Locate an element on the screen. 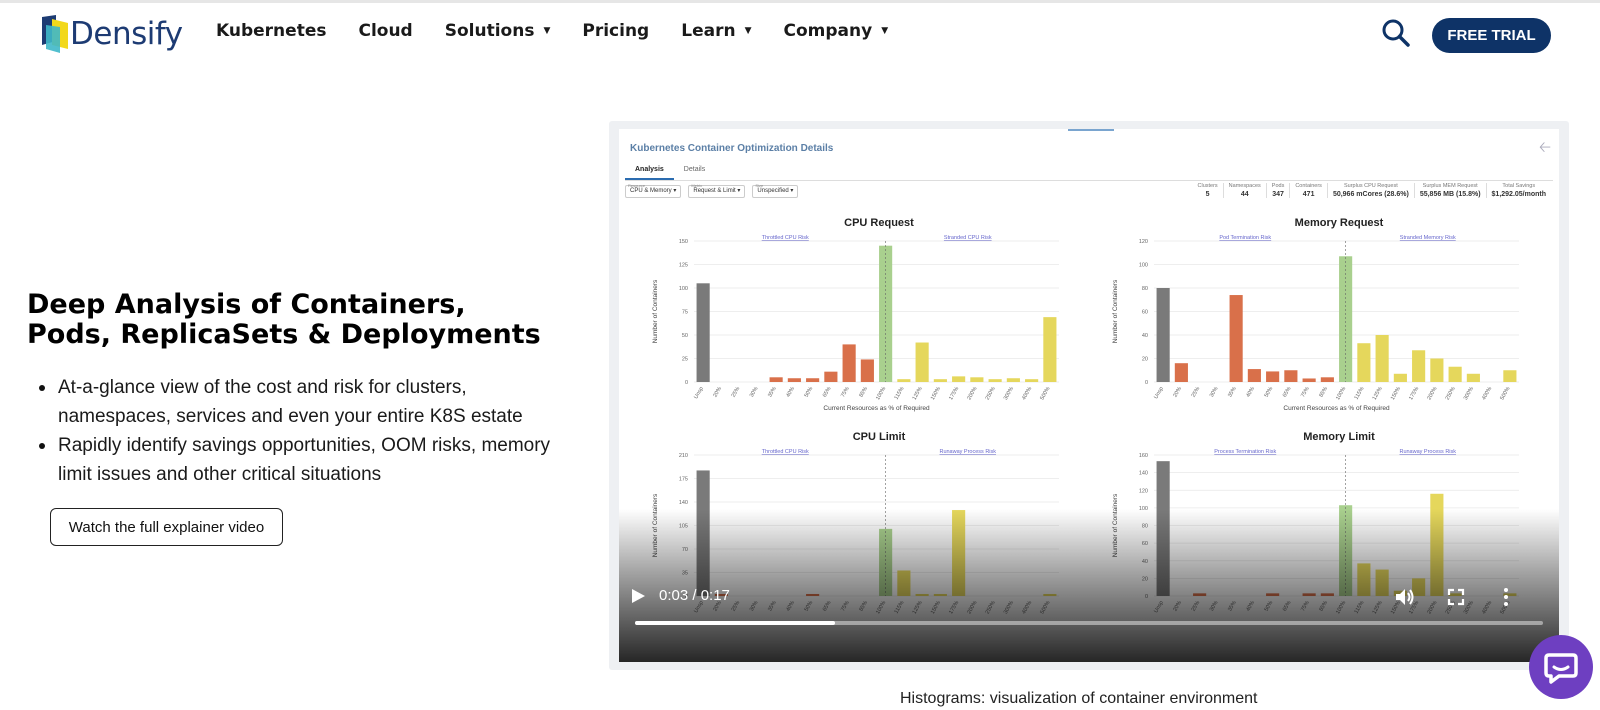 Image resolution: width=1600 pixels, height=710 pixels. nav-item-company: Company ▼ is located at coordinates (835, 31).